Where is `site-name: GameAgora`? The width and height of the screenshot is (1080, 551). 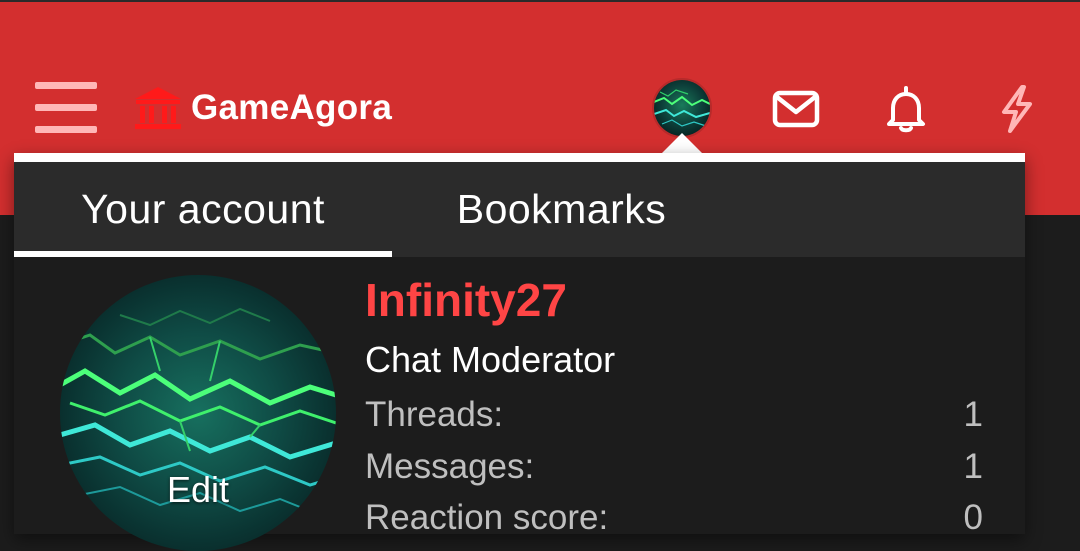 site-name: GameAgora is located at coordinates (292, 107).